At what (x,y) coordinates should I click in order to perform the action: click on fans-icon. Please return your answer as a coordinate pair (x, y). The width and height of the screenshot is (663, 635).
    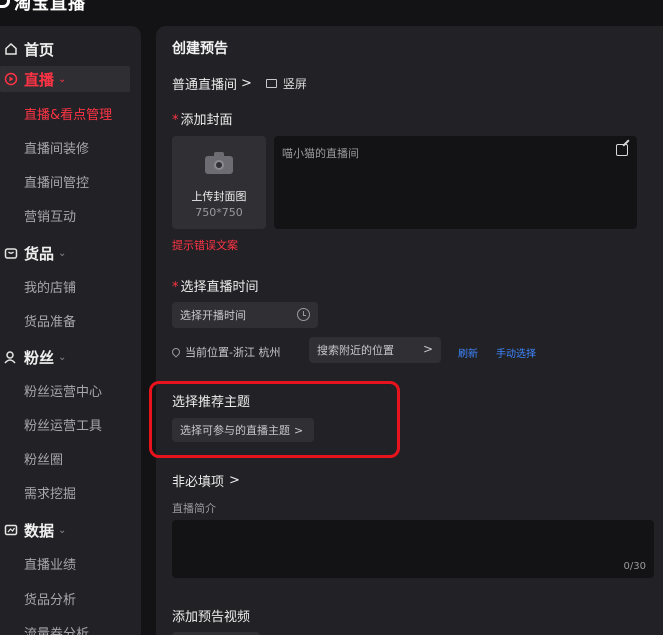
    Looking at the image, I should click on (11, 357).